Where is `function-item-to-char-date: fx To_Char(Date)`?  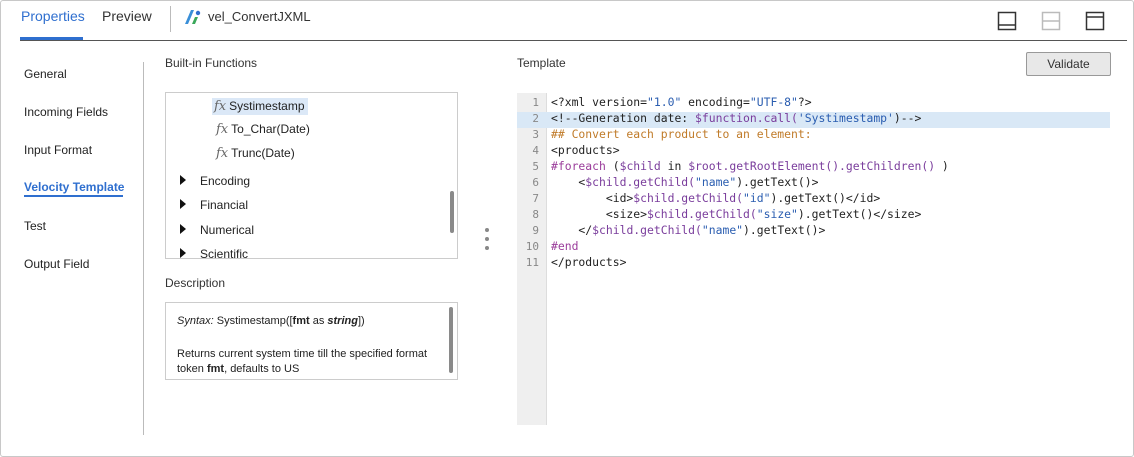 function-item-to-char-date: fx To_Char(Date) is located at coordinates (263, 129).